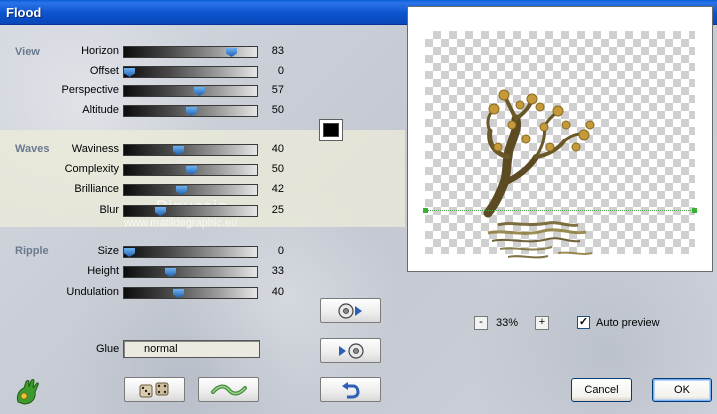  What do you see at coordinates (190, 150) in the screenshot?
I see `waviness-slider` at bounding box center [190, 150].